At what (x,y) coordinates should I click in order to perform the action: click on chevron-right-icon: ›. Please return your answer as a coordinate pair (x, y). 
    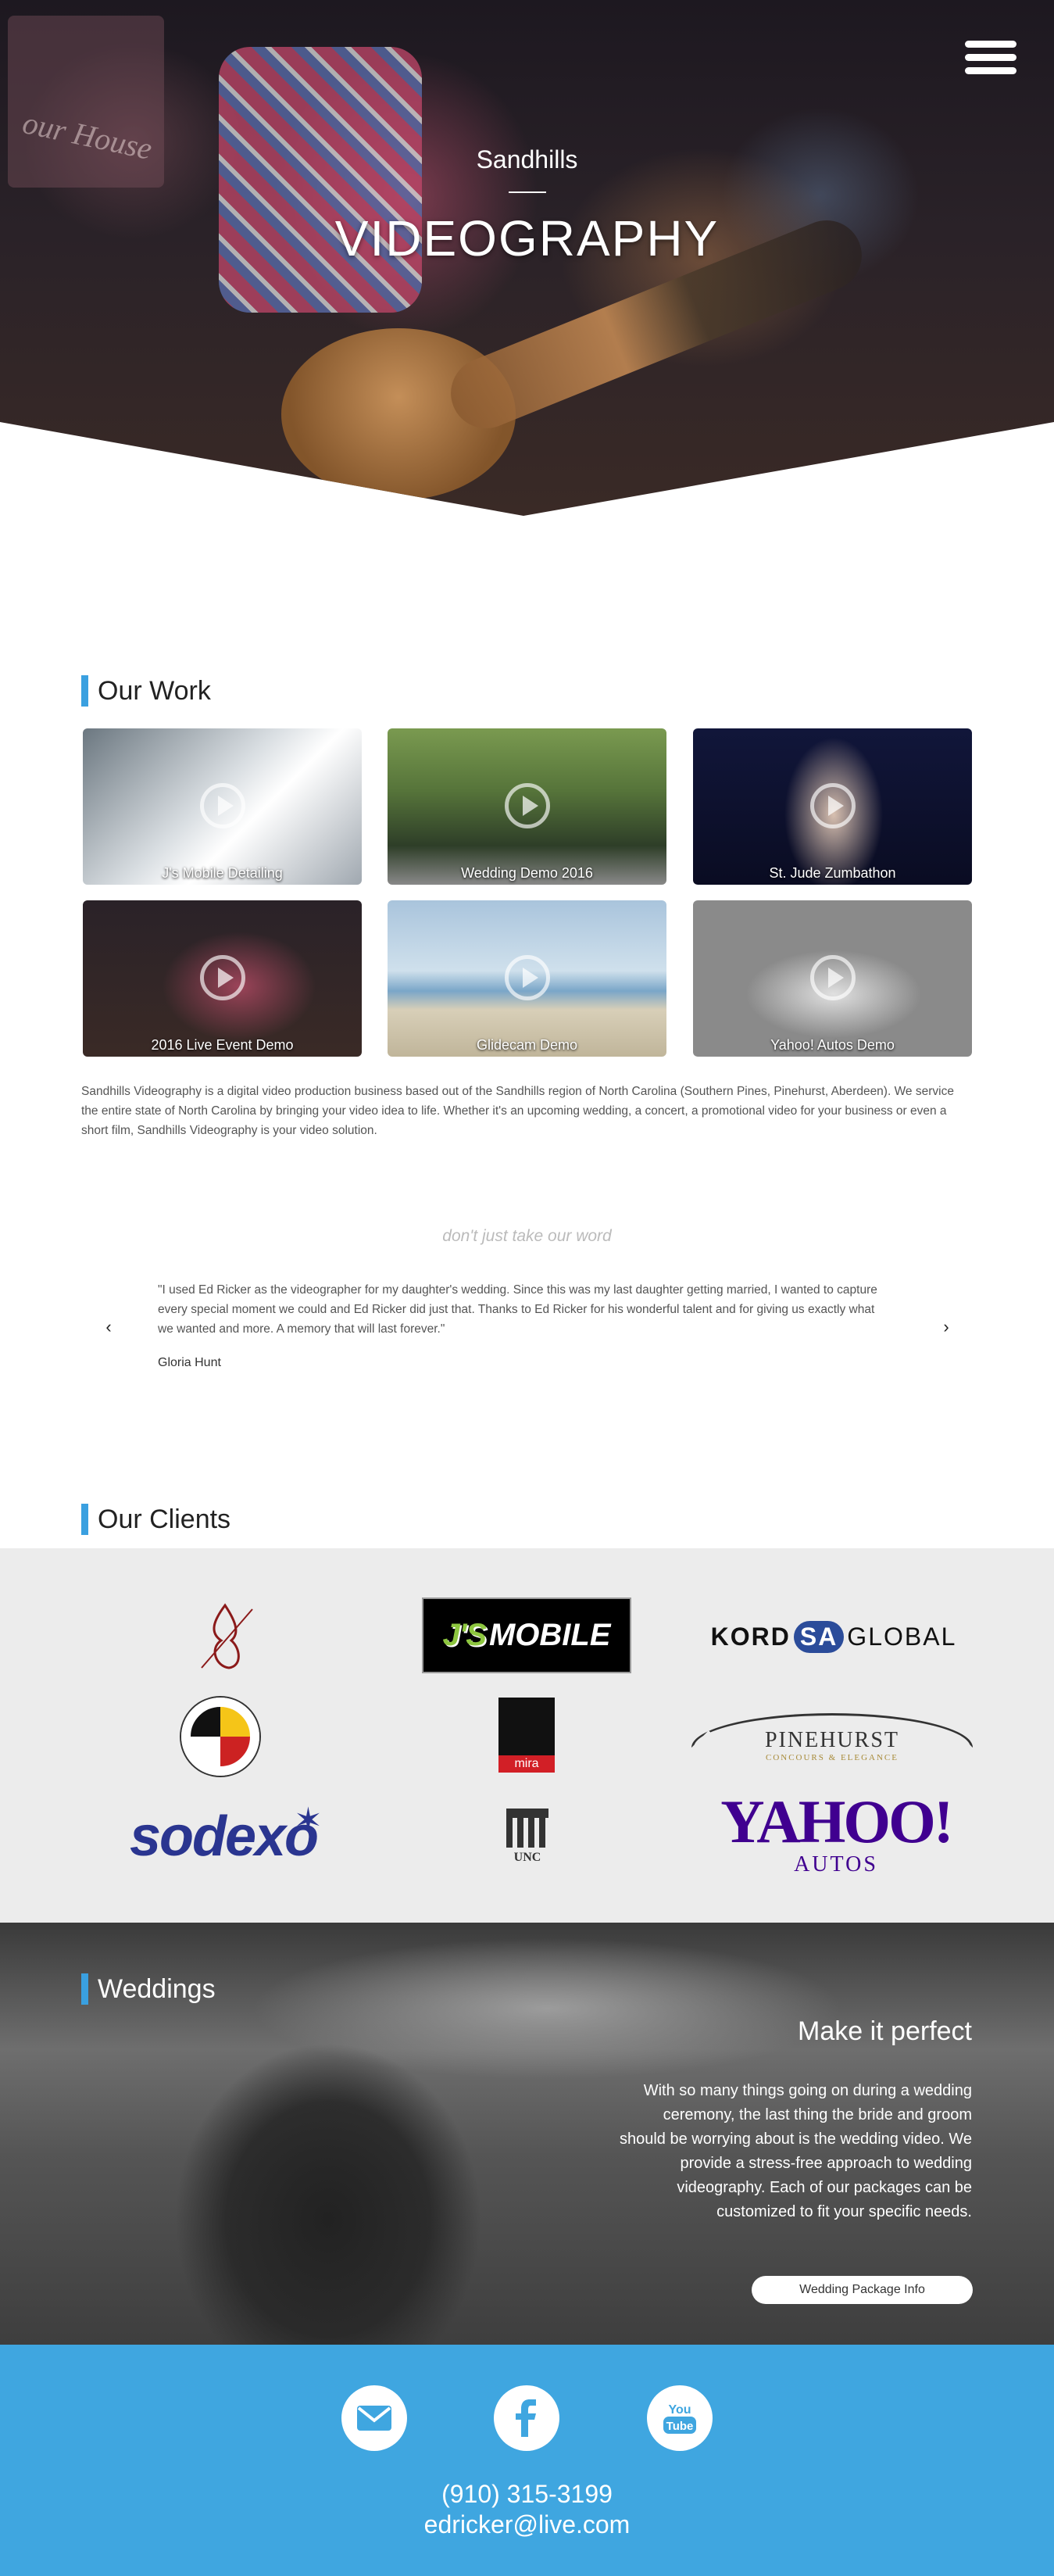
    Looking at the image, I should click on (946, 1327).